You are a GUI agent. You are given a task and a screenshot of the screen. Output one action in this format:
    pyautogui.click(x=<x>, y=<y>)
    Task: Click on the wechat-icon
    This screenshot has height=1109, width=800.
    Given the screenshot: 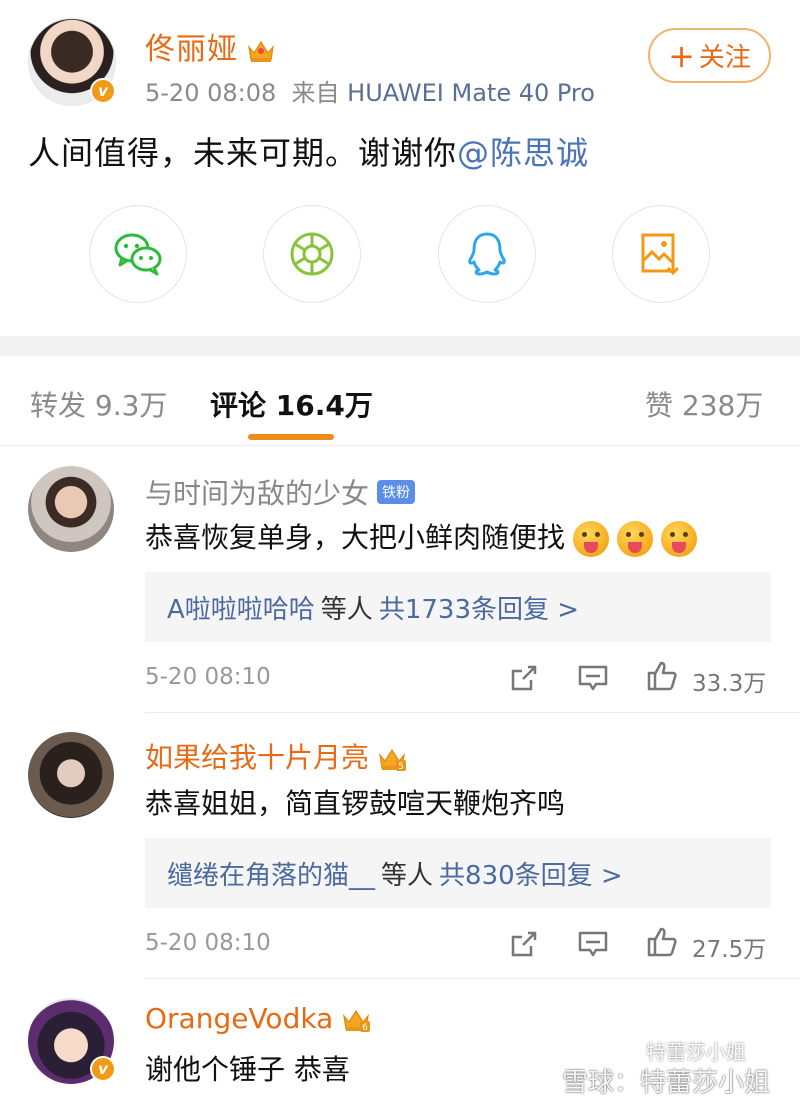 What is the action you would take?
    pyautogui.click(x=138, y=254)
    